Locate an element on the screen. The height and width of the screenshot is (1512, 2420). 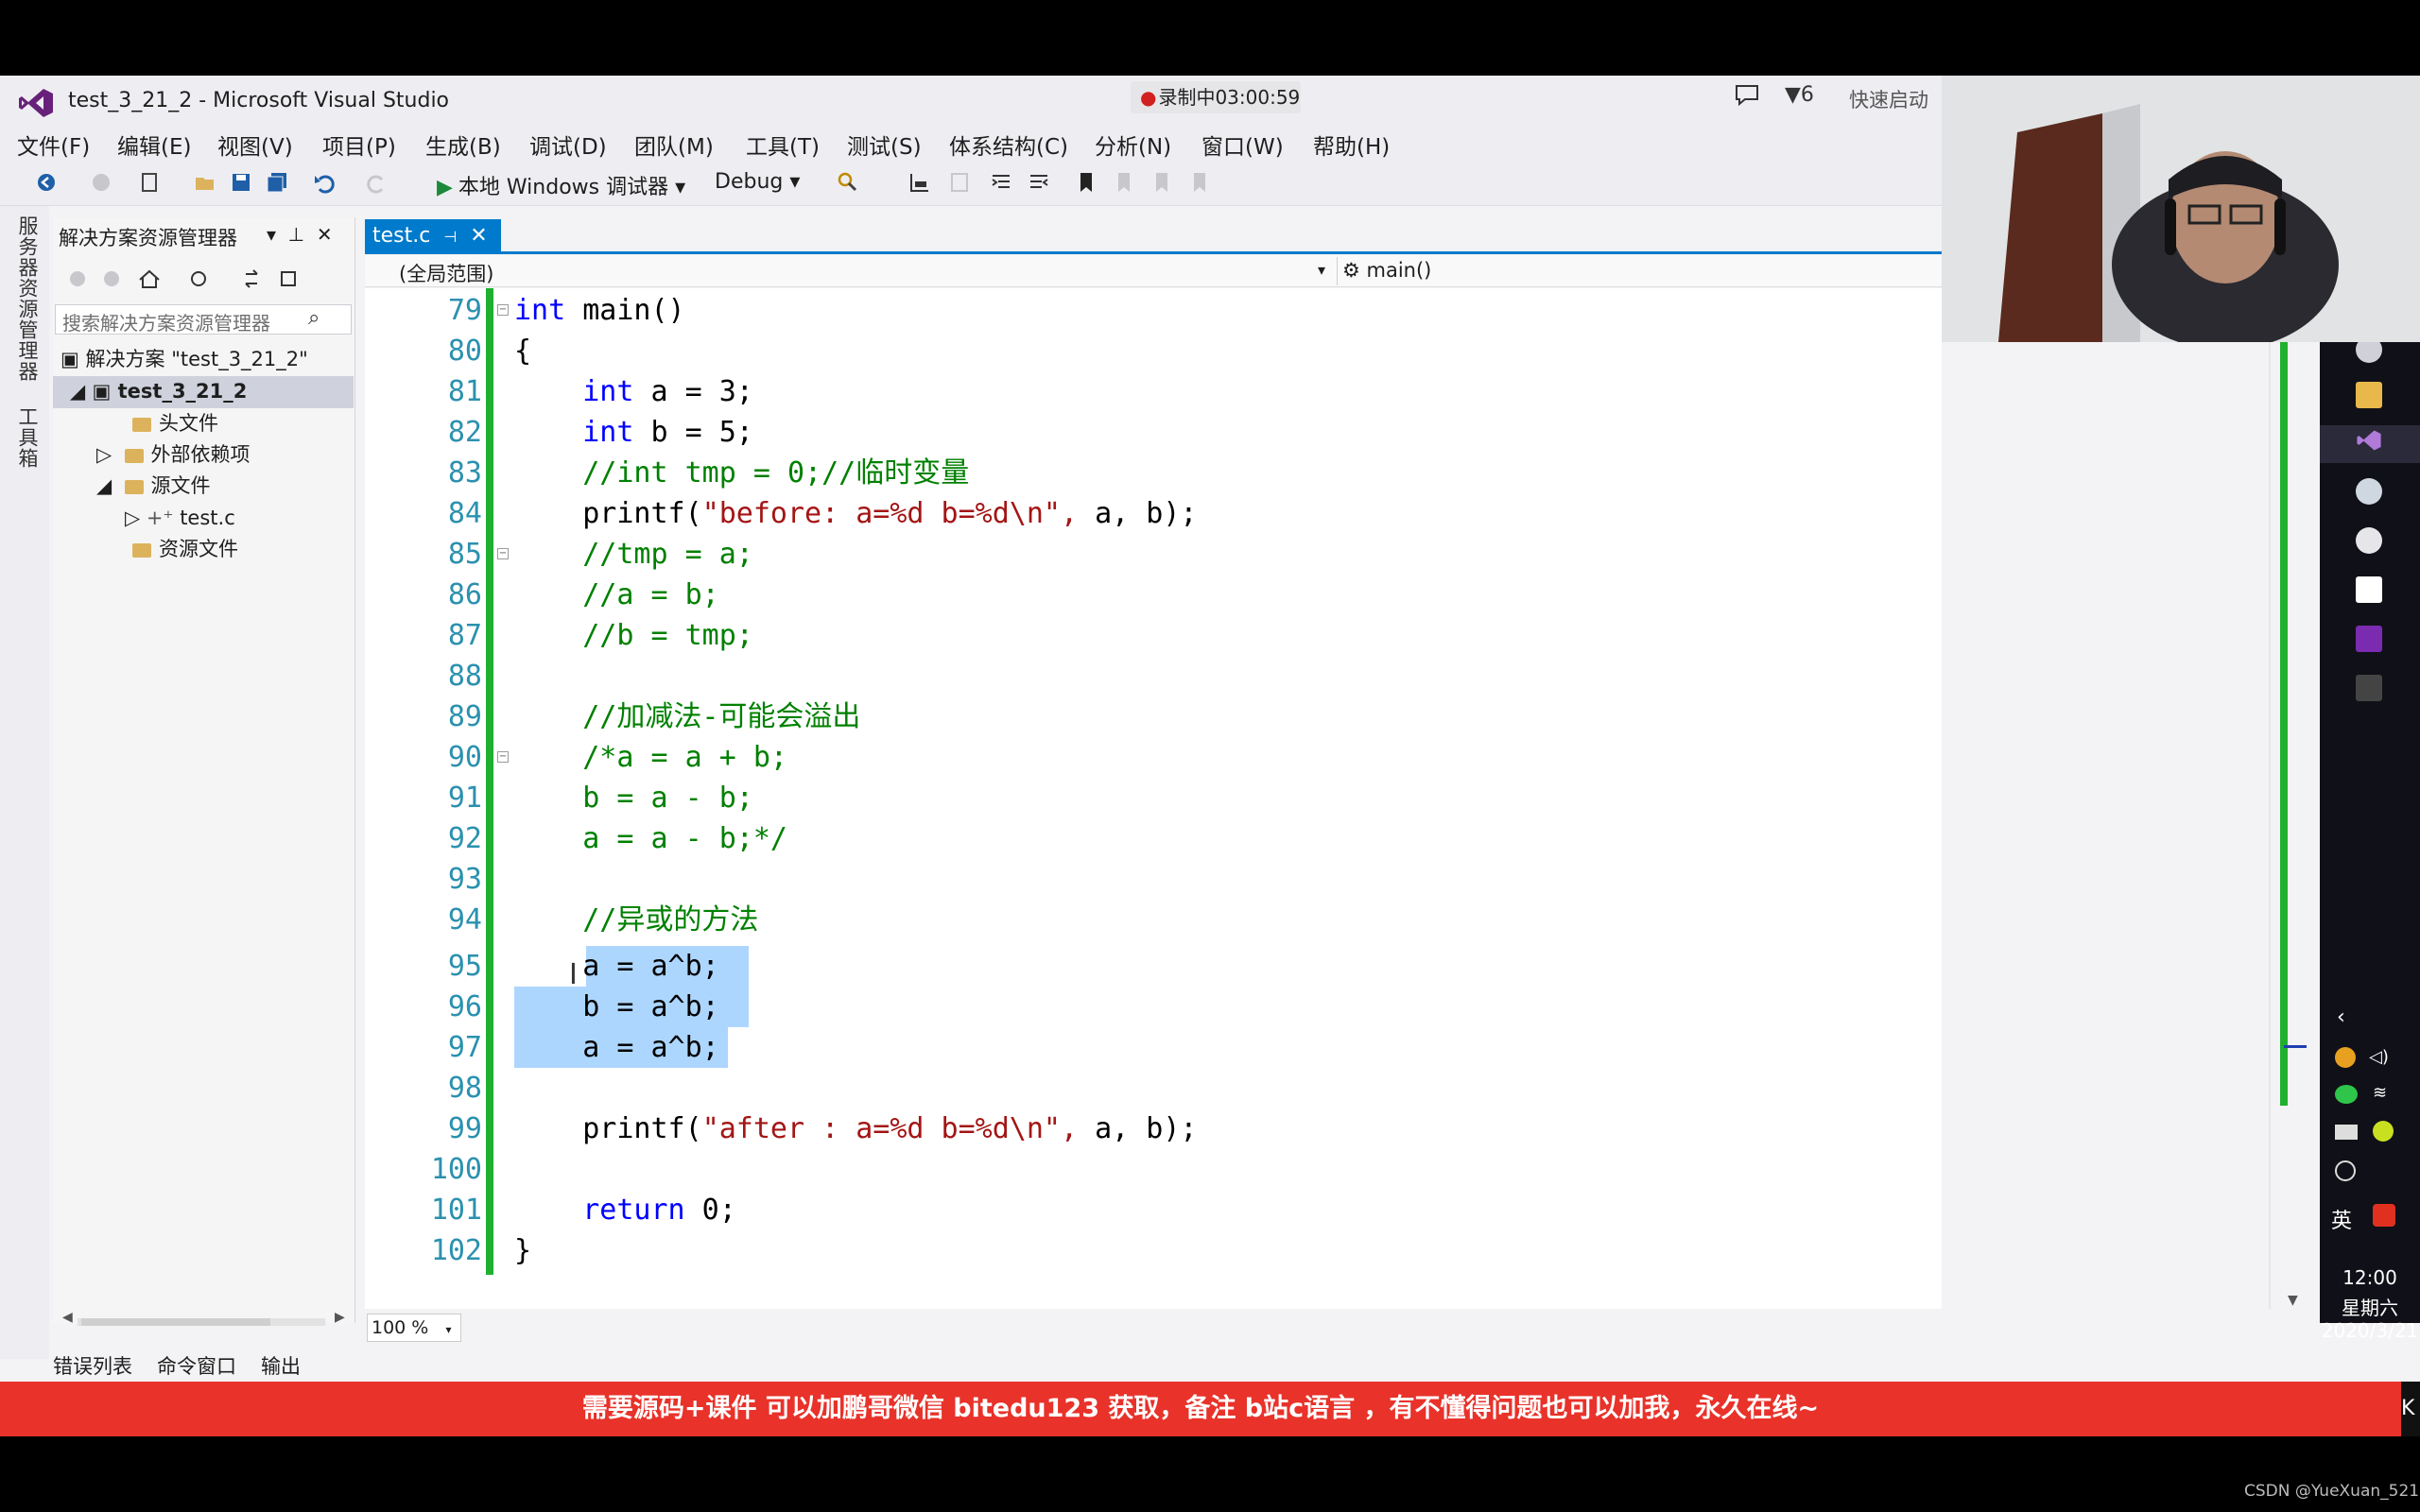
photos-icon is located at coordinates (2369, 589).